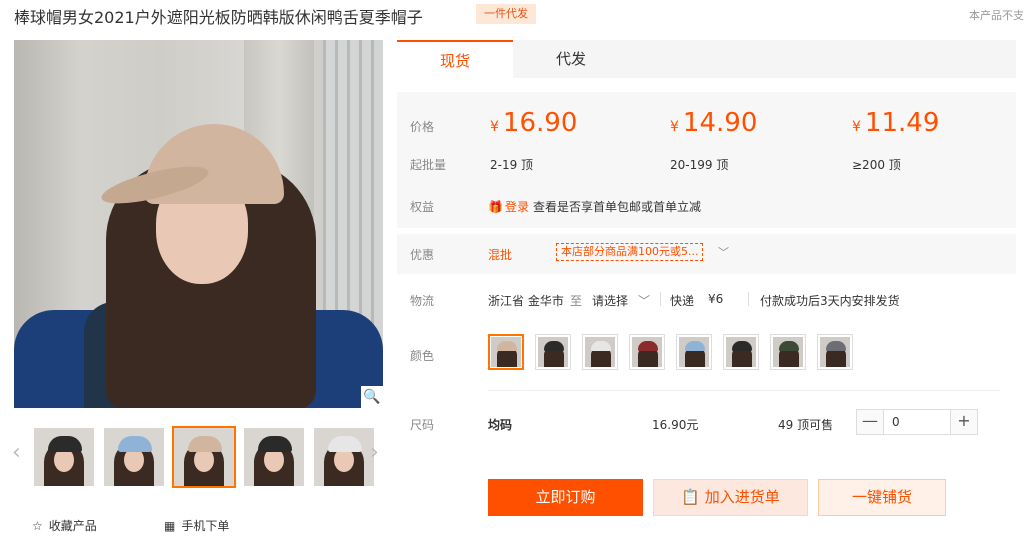 The height and width of the screenshot is (547, 1024). Describe the element at coordinates (670, 352) in the screenshot. I see `color-options` at that location.